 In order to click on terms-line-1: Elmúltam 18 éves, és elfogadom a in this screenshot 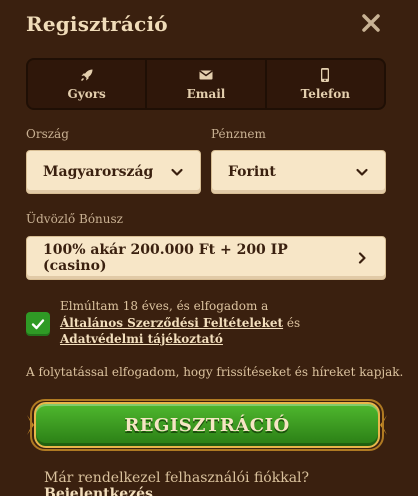, I will do `click(164, 306)`.